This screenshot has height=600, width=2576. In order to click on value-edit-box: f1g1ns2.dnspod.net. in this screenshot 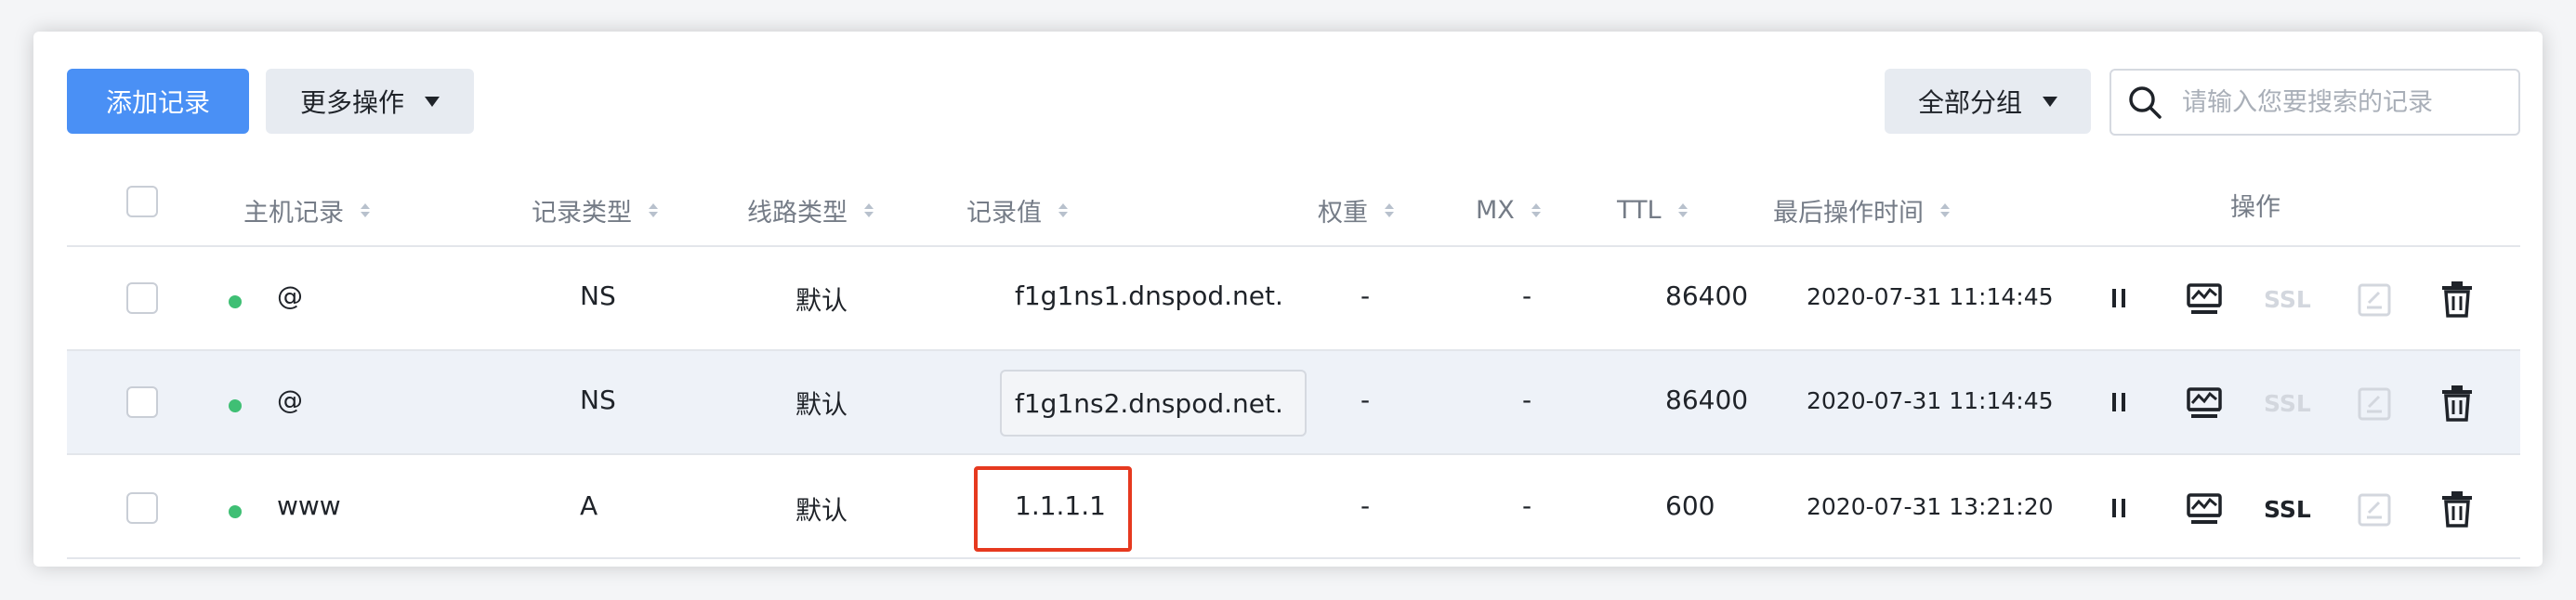, I will do `click(1153, 403)`.